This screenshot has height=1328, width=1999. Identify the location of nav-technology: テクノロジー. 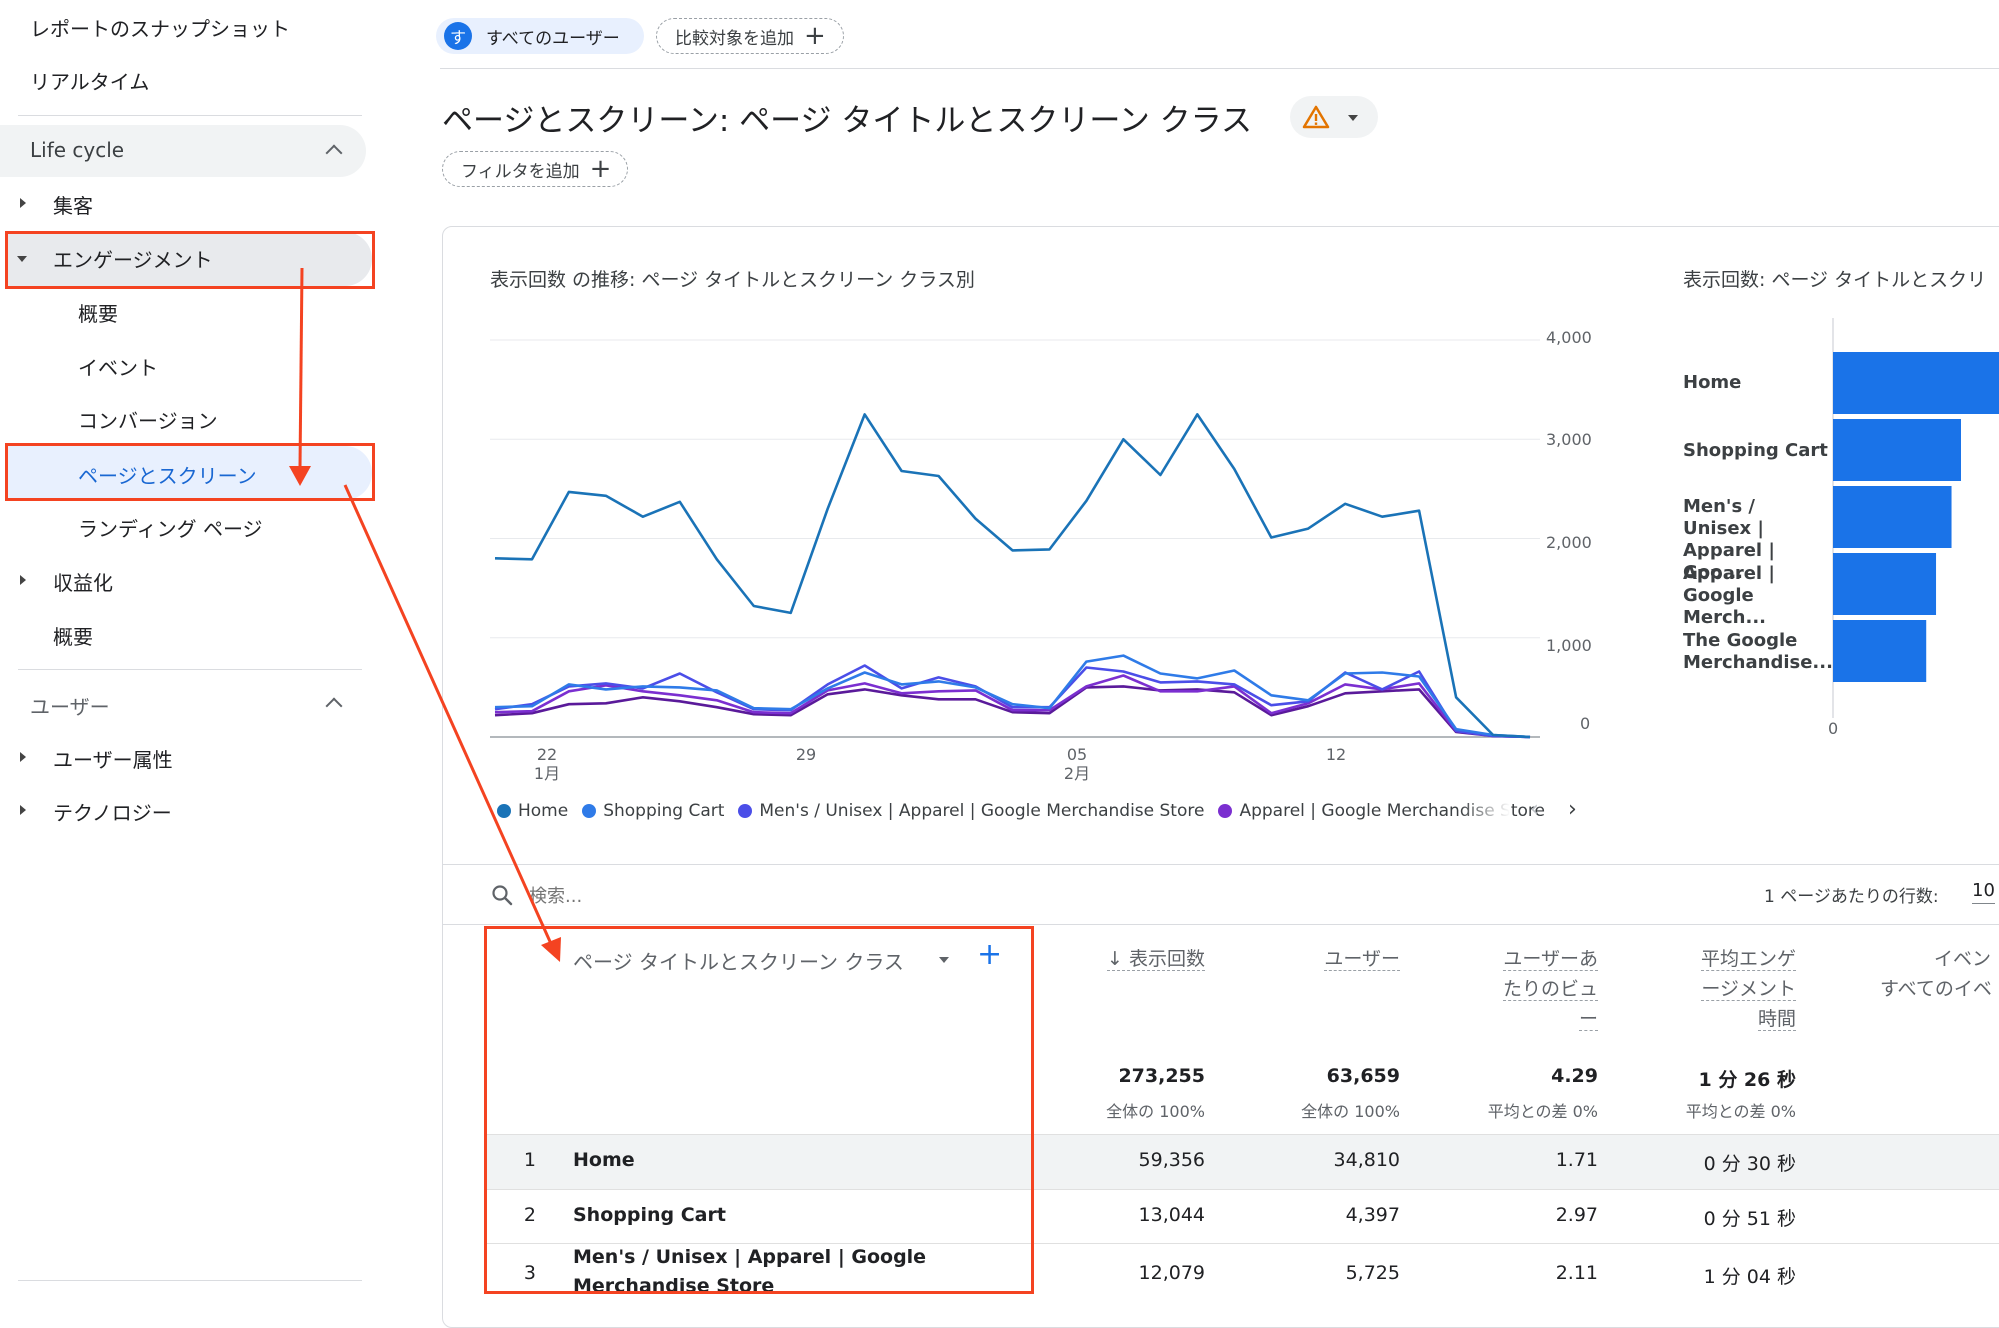
(112, 811).